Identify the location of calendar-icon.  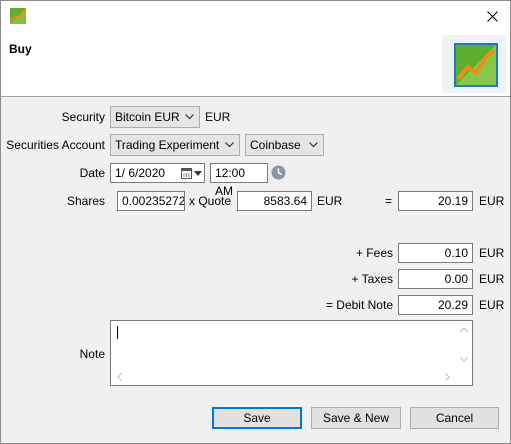
(186, 173).